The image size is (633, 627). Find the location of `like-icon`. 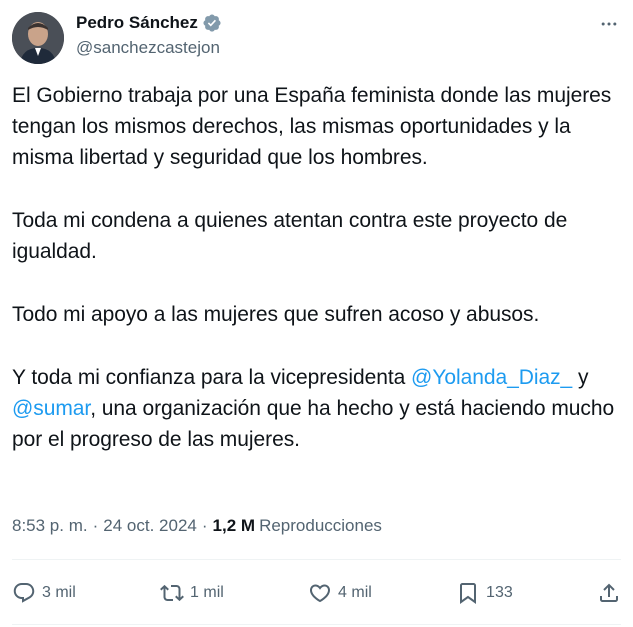

like-icon is located at coordinates (320, 593).